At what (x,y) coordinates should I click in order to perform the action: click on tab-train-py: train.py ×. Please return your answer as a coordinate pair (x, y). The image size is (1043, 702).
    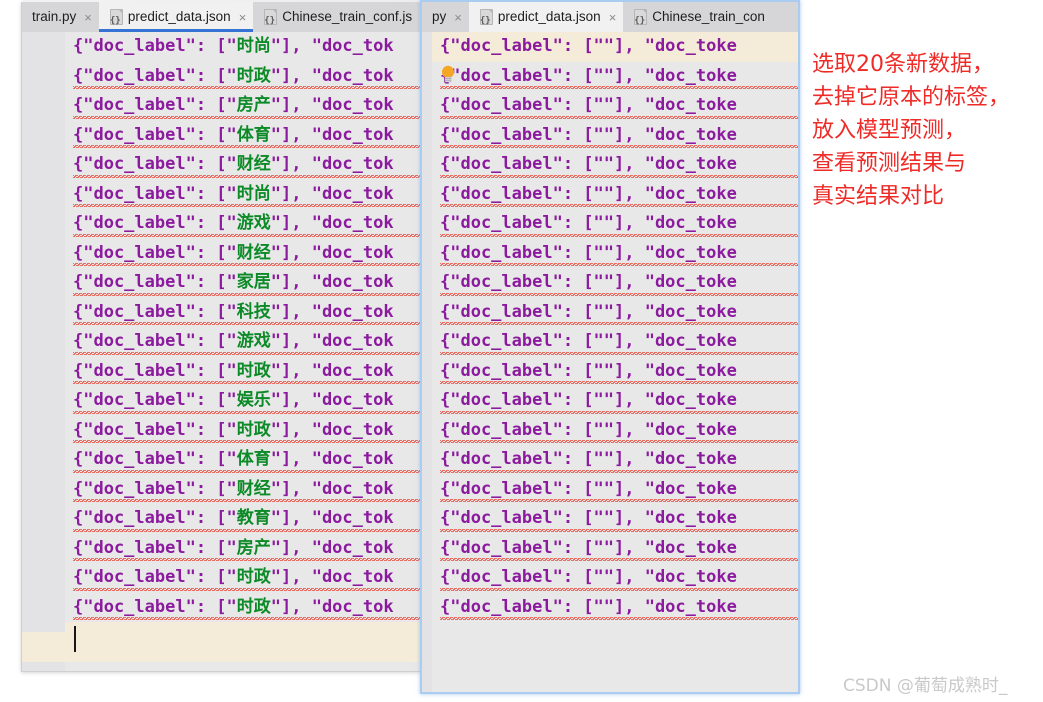
    Looking at the image, I should click on (60, 17).